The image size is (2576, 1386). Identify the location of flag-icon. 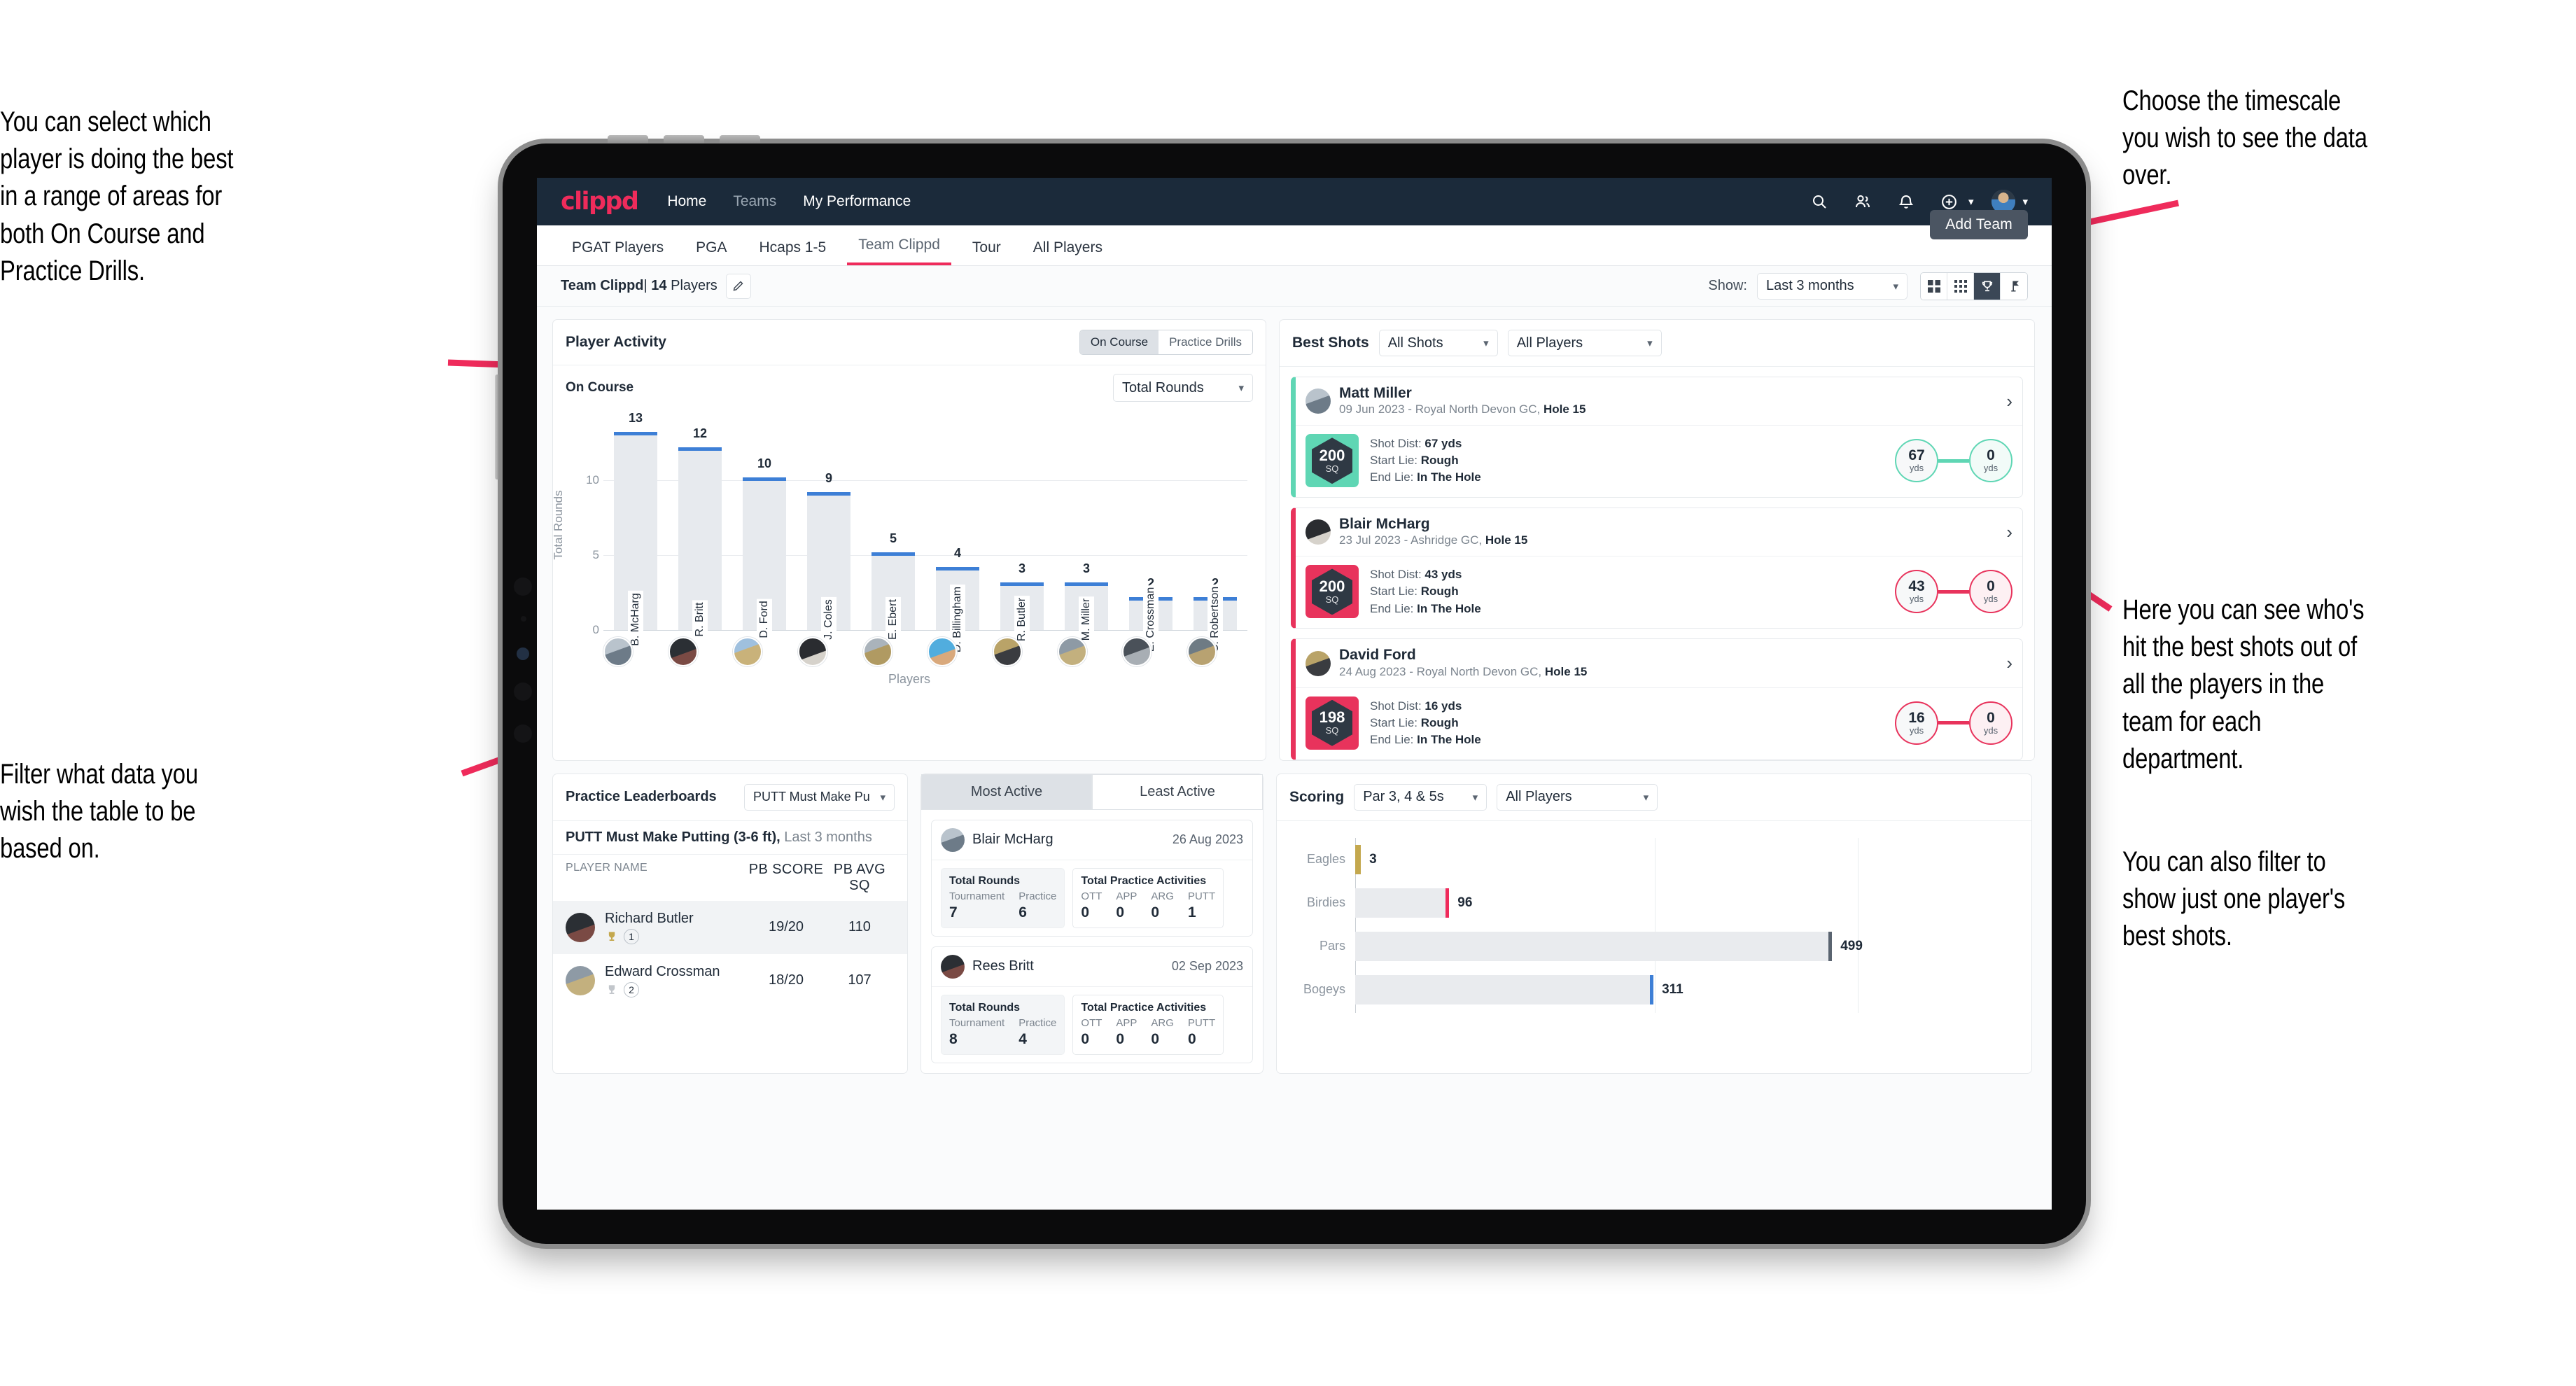
(2014, 286).